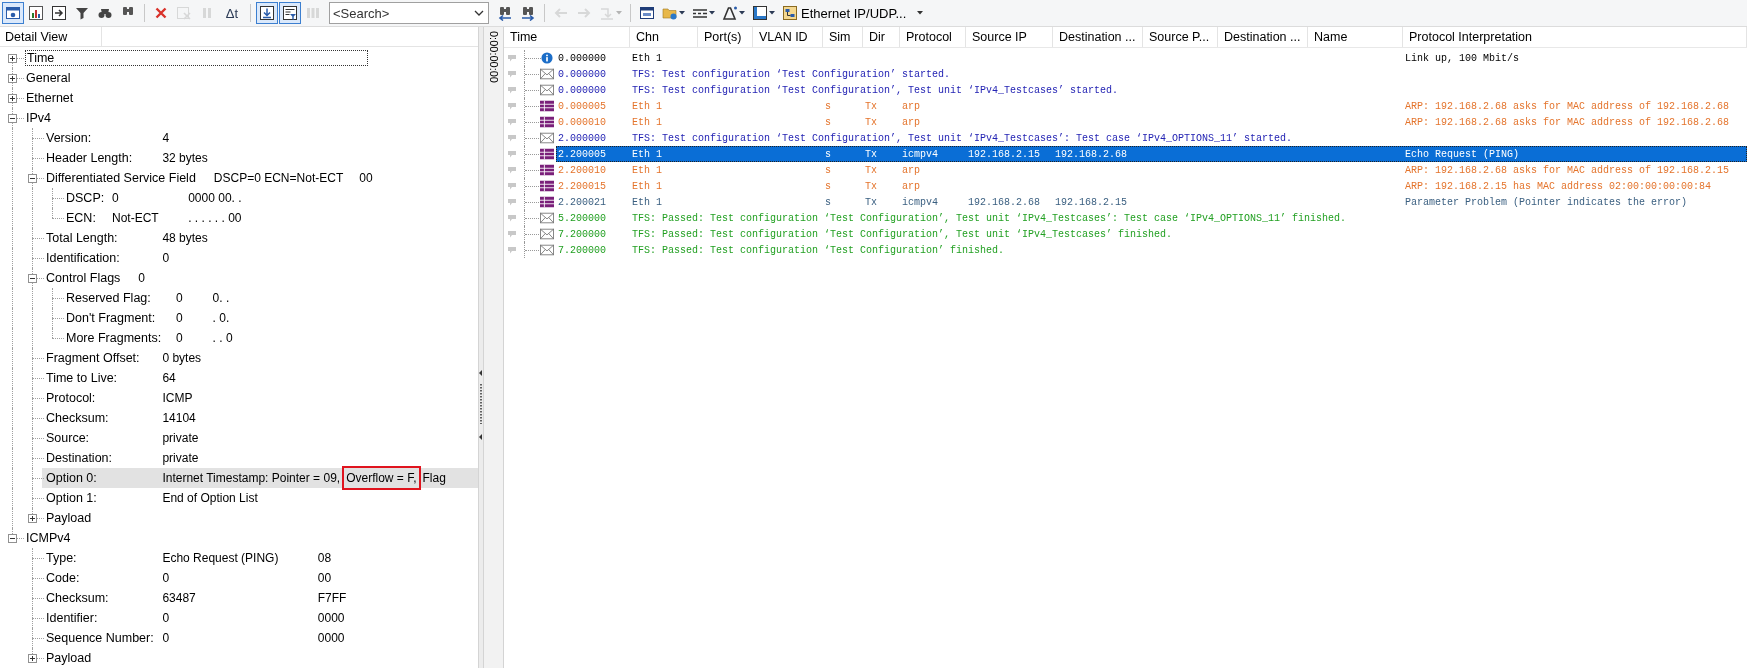 This screenshot has width=1747, height=668. Describe the element at coordinates (1009, 37) in the screenshot. I see `column-header: Source IP` at that location.